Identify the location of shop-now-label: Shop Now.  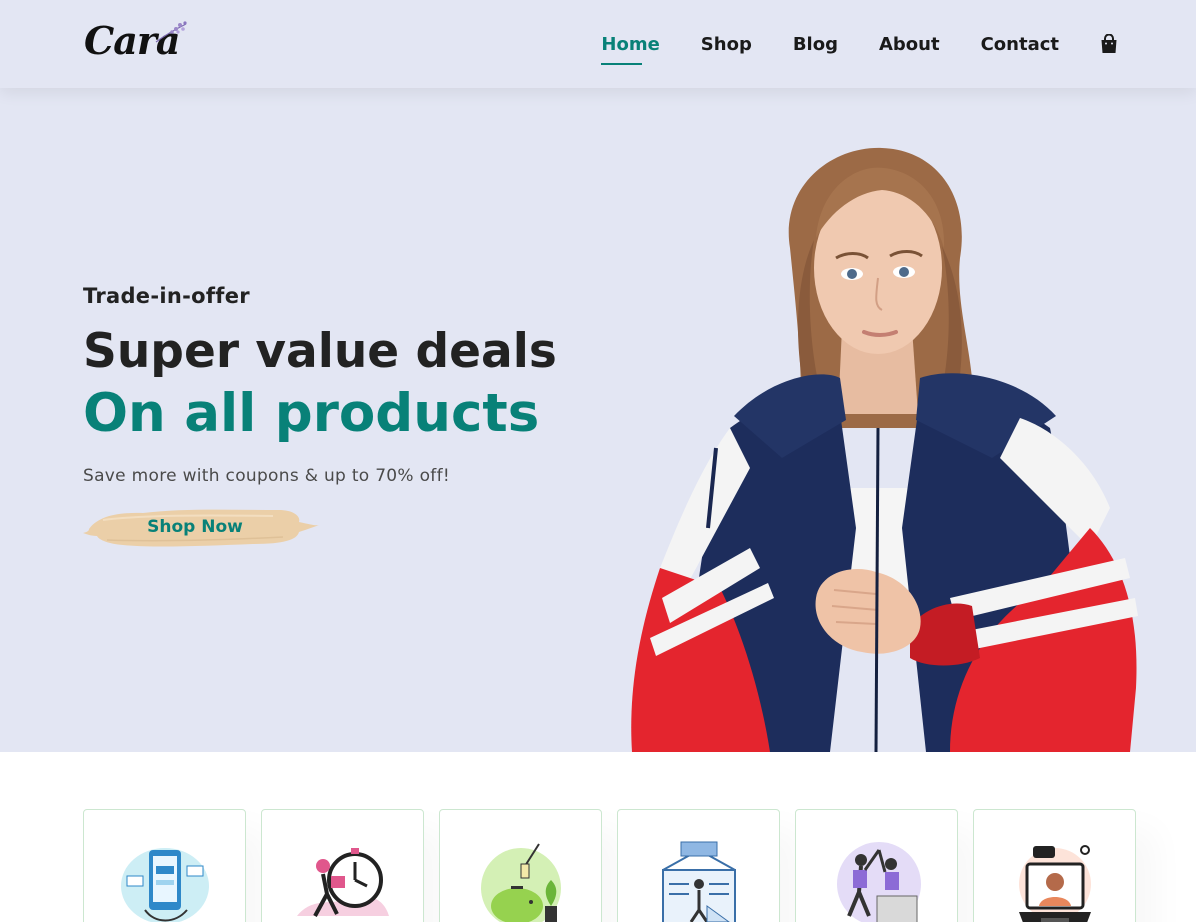
(195, 527).